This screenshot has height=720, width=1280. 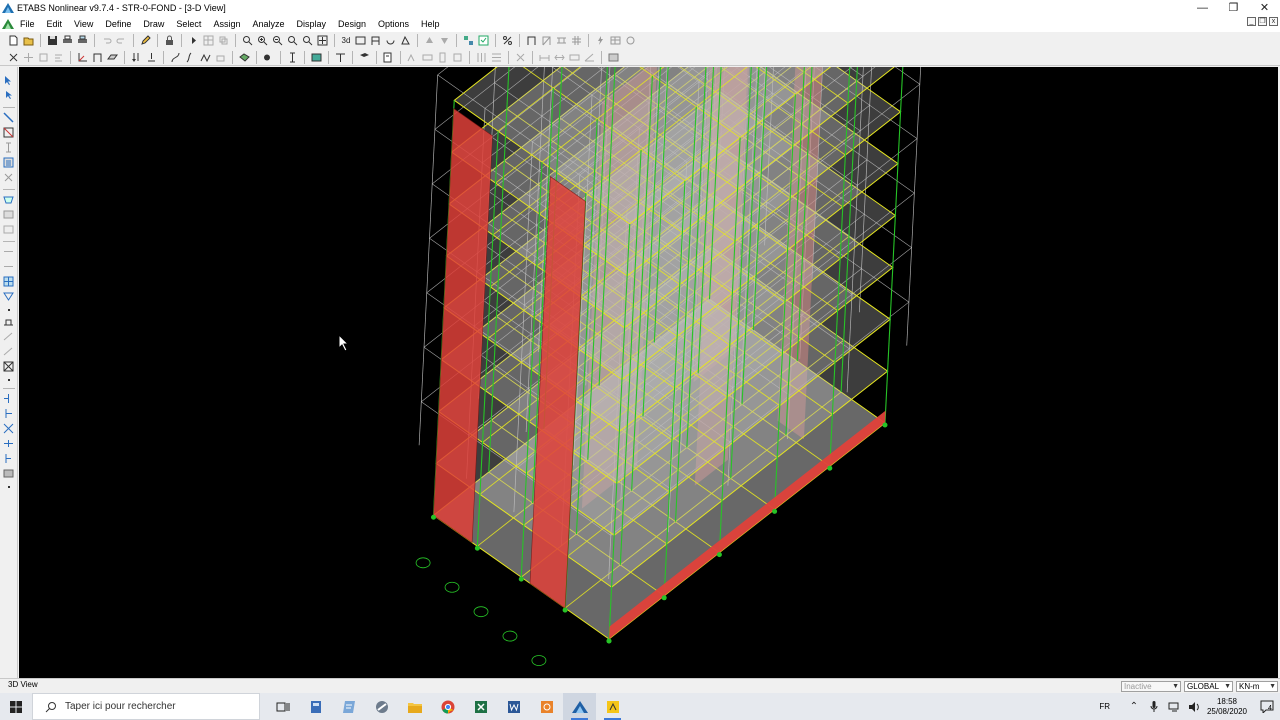 What do you see at coordinates (429, 40) in the screenshot?
I see `move-up-button` at bounding box center [429, 40].